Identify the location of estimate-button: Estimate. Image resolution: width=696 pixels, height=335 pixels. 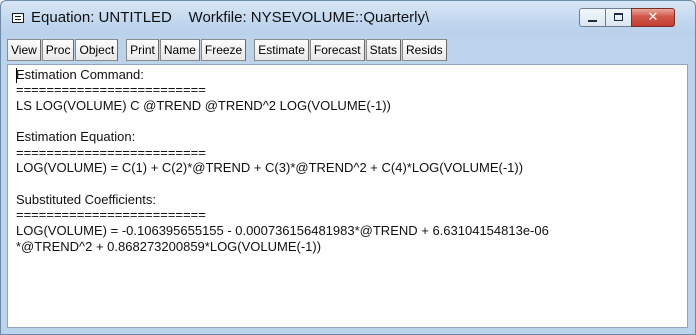
(281, 50).